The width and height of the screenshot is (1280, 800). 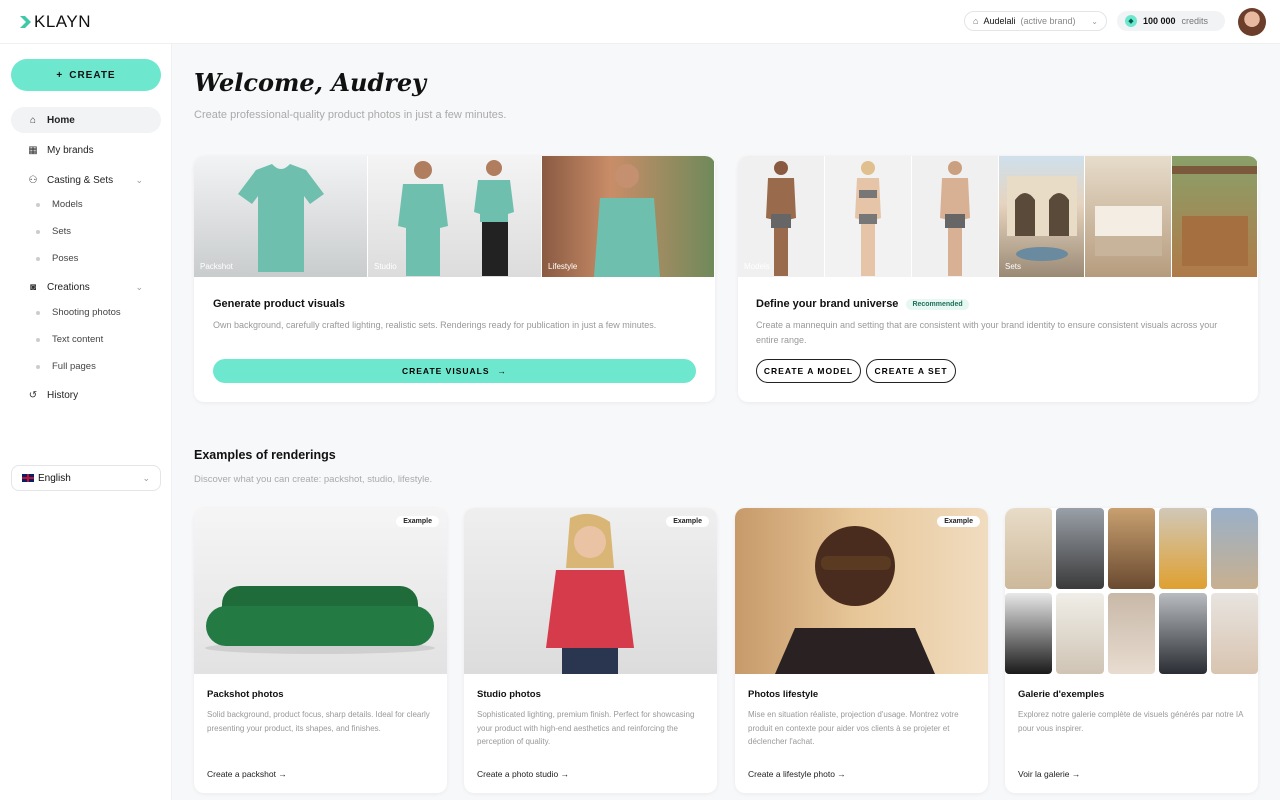 I want to click on credits-label: credits, so click(x=1195, y=21).